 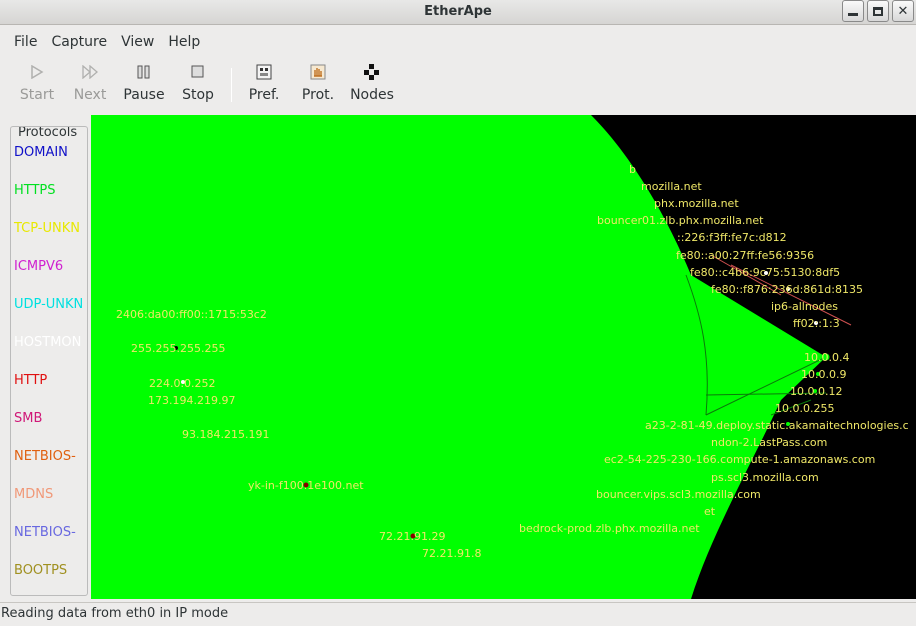 What do you see at coordinates (264, 85) in the screenshot?
I see `preferences-button: Pref.` at bounding box center [264, 85].